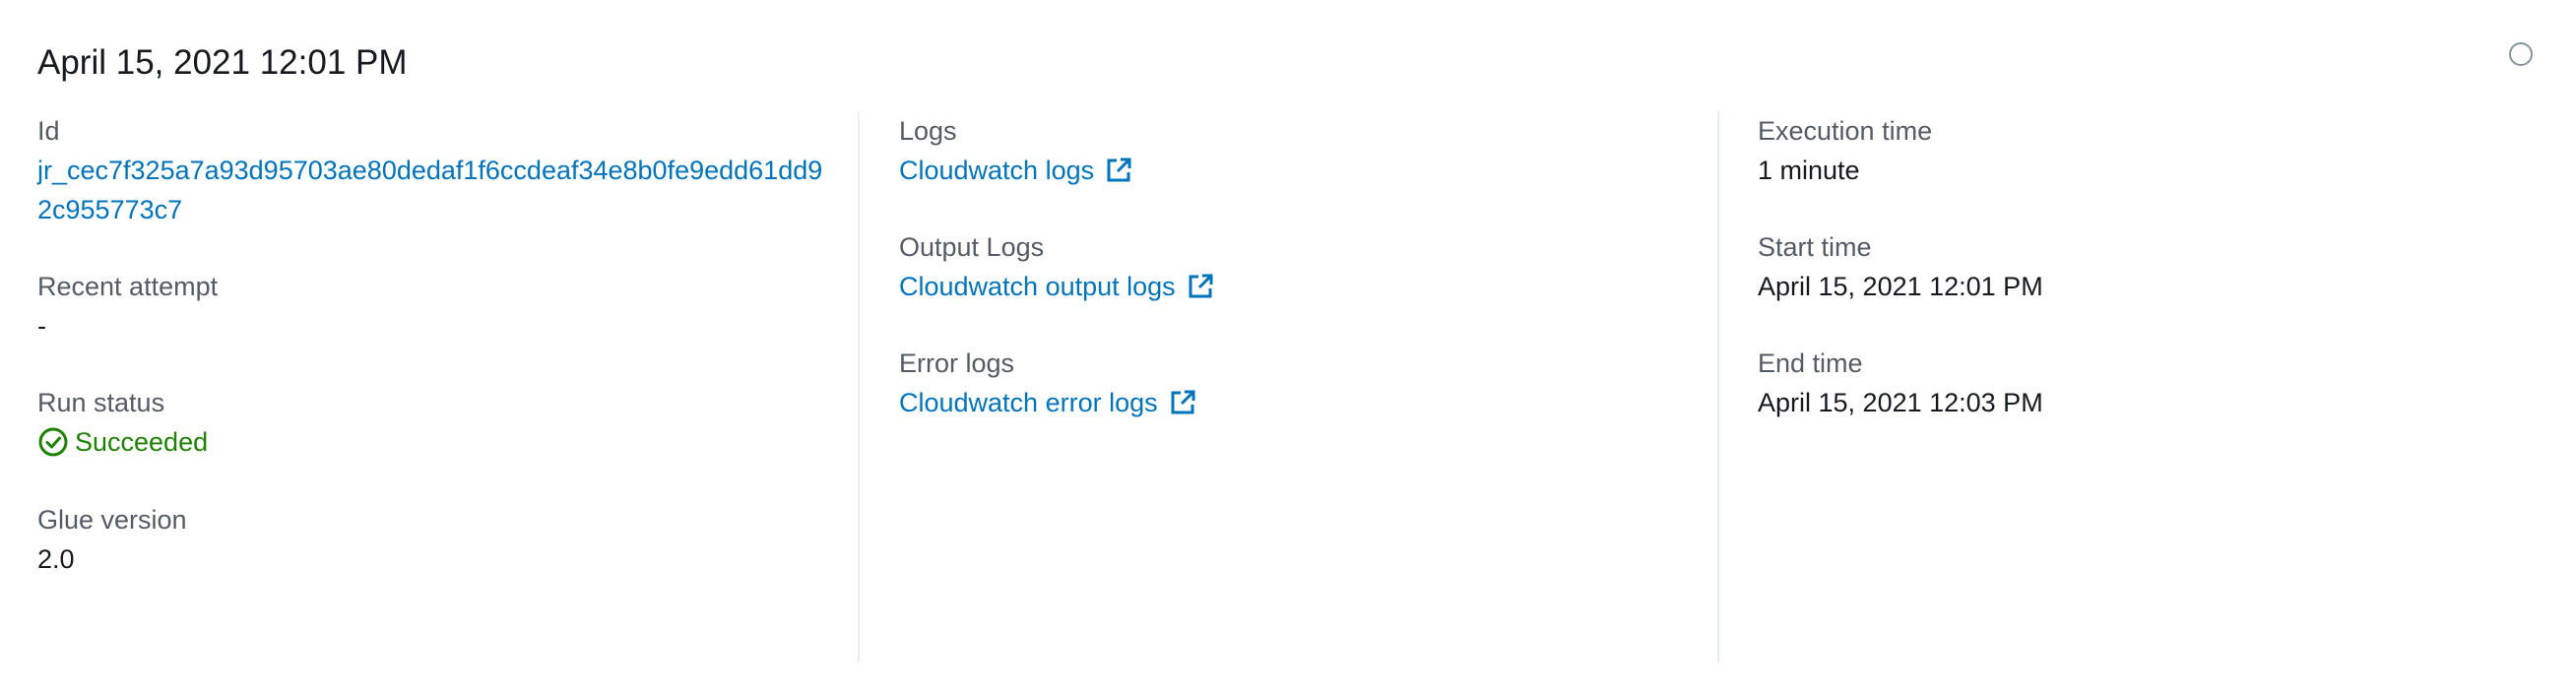  What do you see at coordinates (431, 539) in the screenshot?
I see `field-glue-version: Glue version 2.0` at bounding box center [431, 539].